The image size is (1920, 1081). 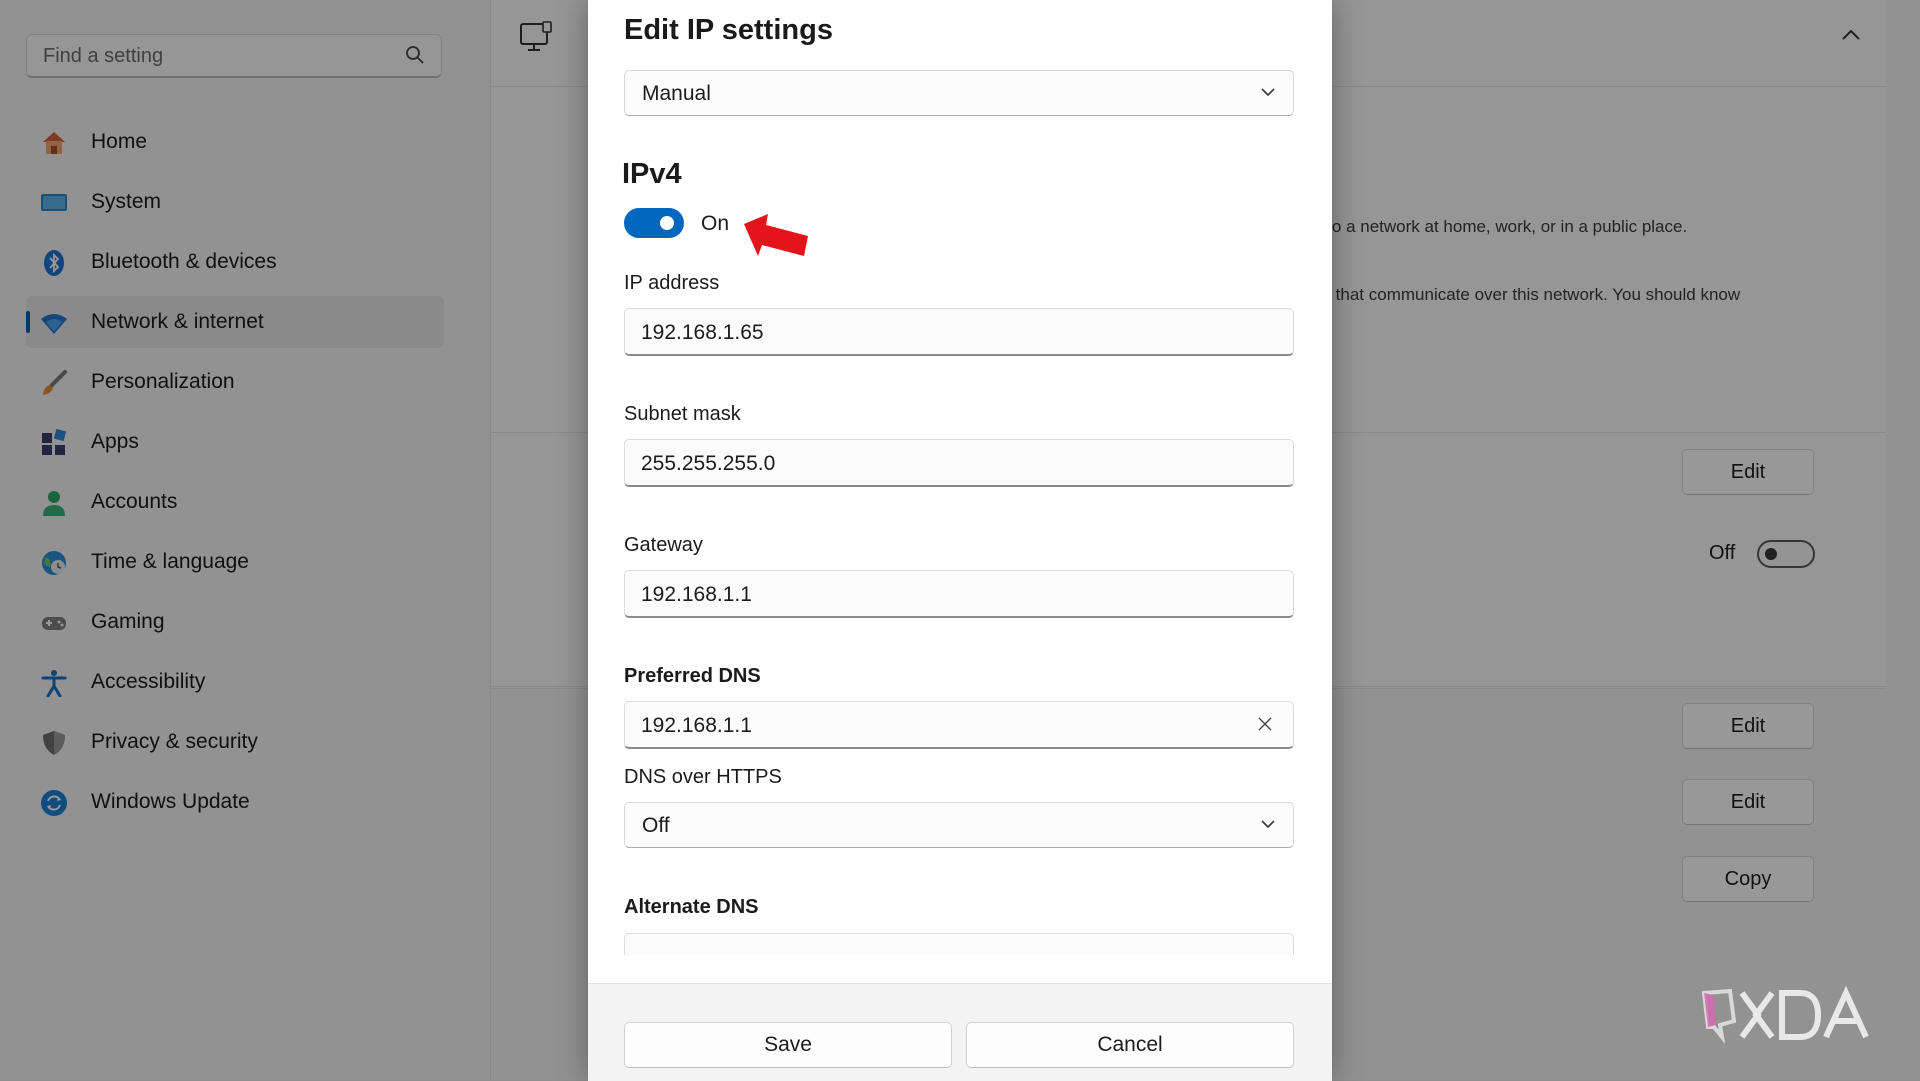 I want to click on ip-address-label: IP address, so click(x=672, y=283).